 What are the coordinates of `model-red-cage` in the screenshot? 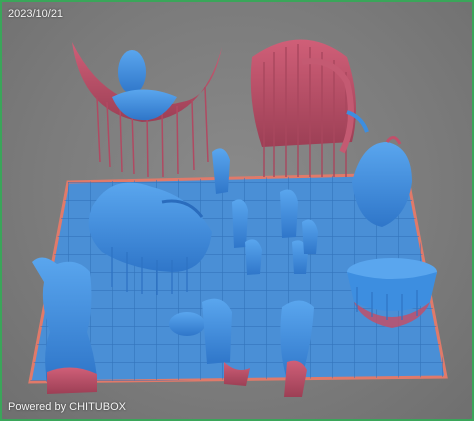 It's located at (309, 108).